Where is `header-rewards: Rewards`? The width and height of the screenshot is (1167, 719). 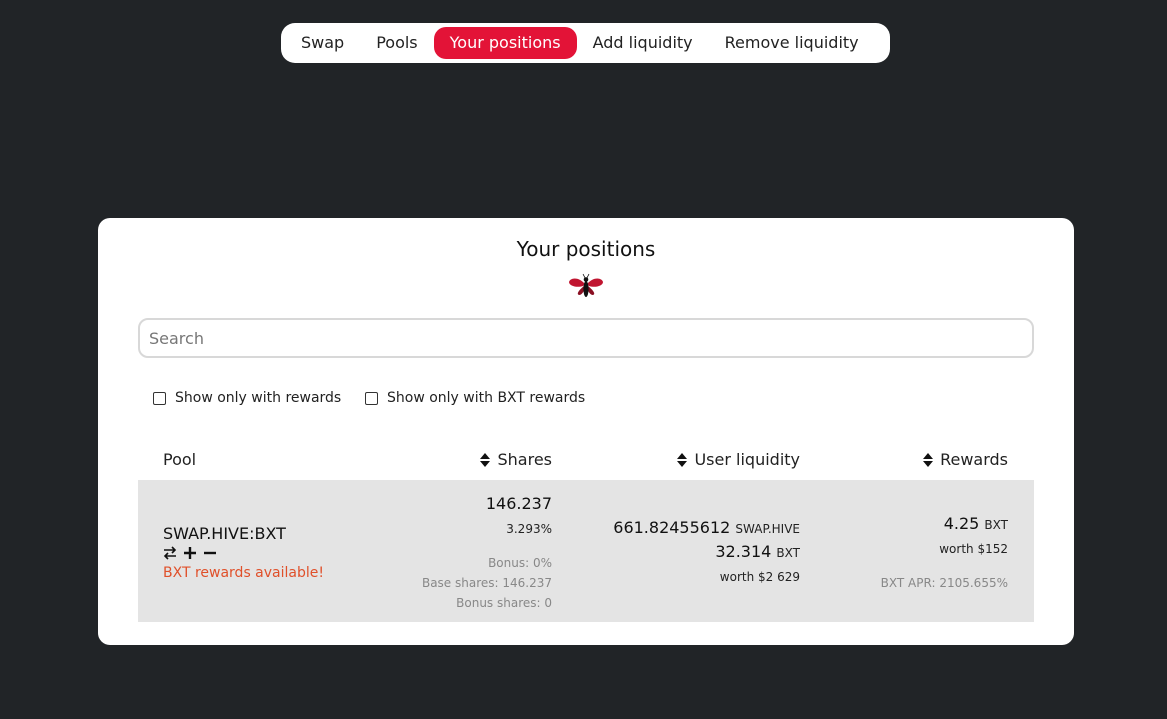
header-rewards: Rewards is located at coordinates (965, 459).